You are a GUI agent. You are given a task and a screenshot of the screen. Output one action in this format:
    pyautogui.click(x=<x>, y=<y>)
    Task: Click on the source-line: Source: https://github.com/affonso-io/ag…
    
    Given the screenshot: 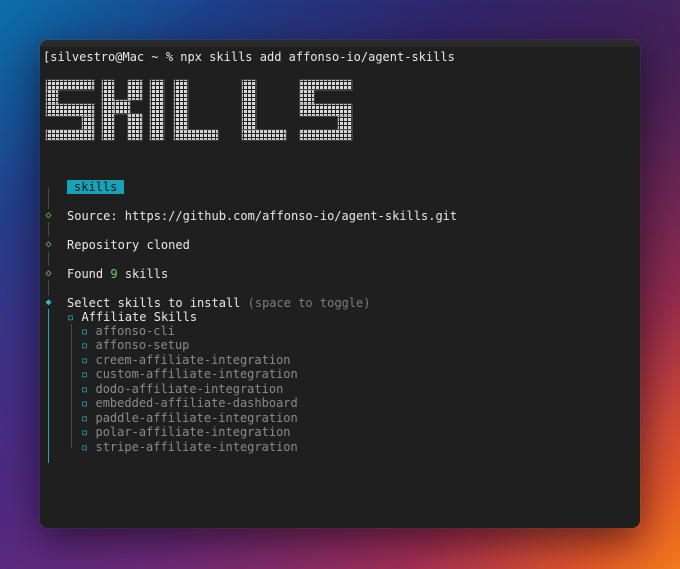 What is the action you would take?
    pyautogui.click(x=262, y=216)
    